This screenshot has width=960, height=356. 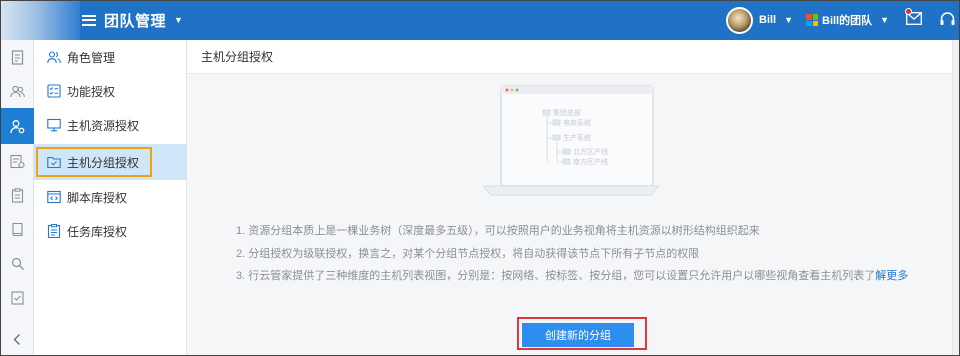 I want to click on book-icon, so click(x=17, y=229).